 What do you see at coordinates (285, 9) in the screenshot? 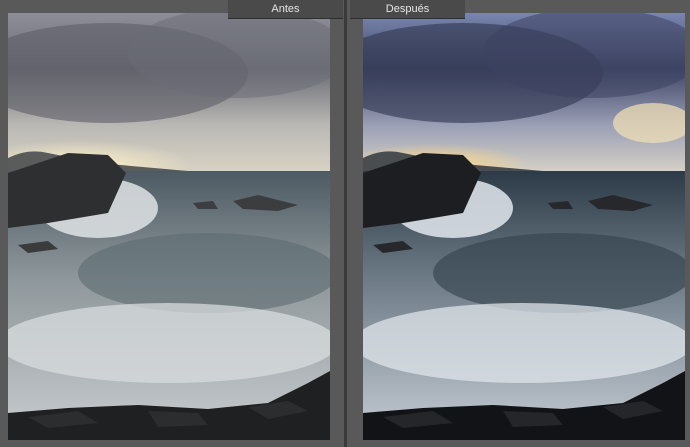
I see `before-label: Antes` at bounding box center [285, 9].